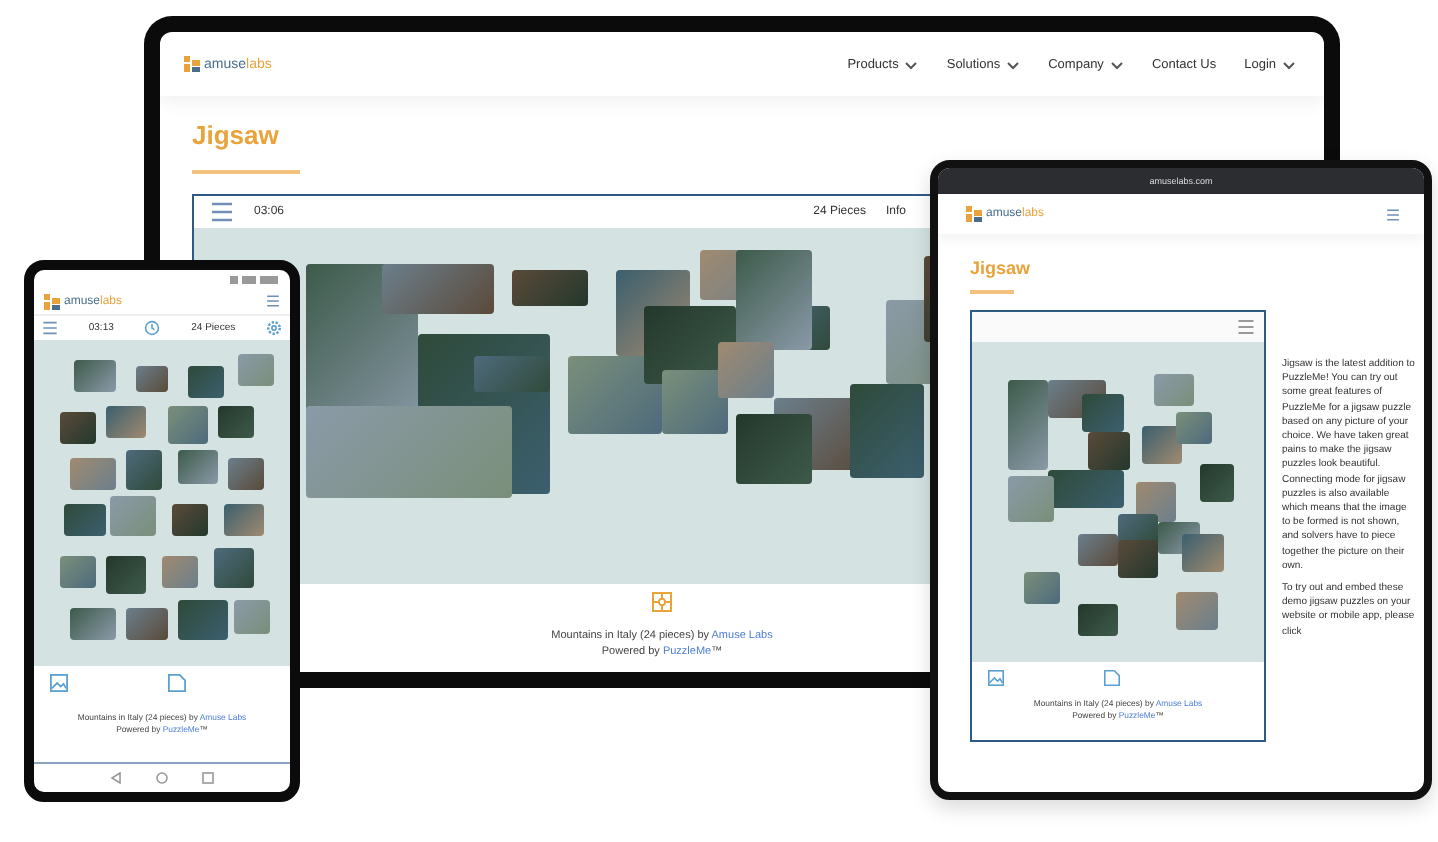 This screenshot has height=842, width=1438. What do you see at coordinates (662, 602) in the screenshot?
I see `puzzle-grid-icon` at bounding box center [662, 602].